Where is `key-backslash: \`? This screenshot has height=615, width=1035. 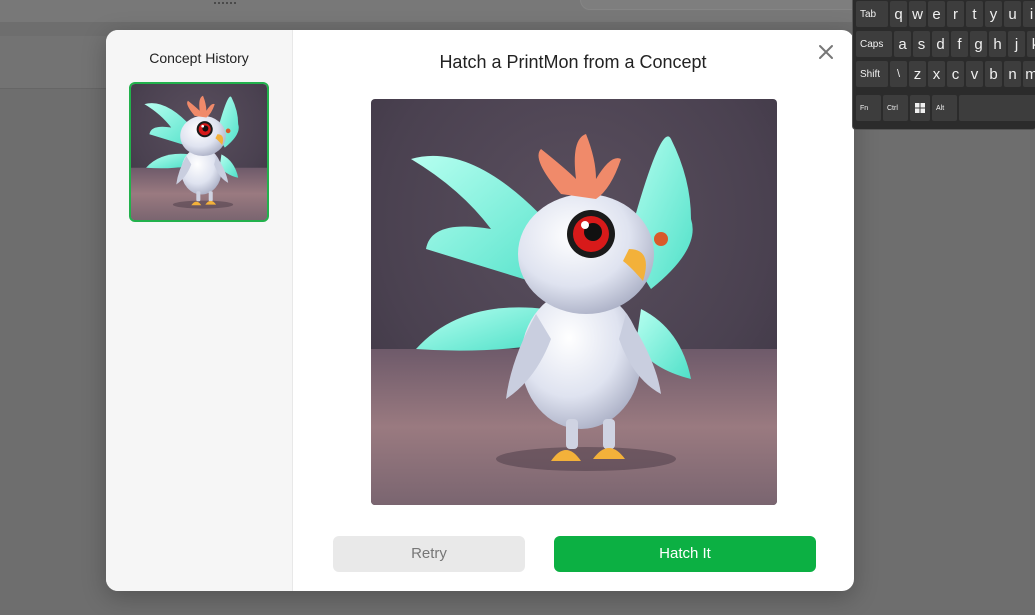
key-backslash: \ is located at coordinates (898, 74).